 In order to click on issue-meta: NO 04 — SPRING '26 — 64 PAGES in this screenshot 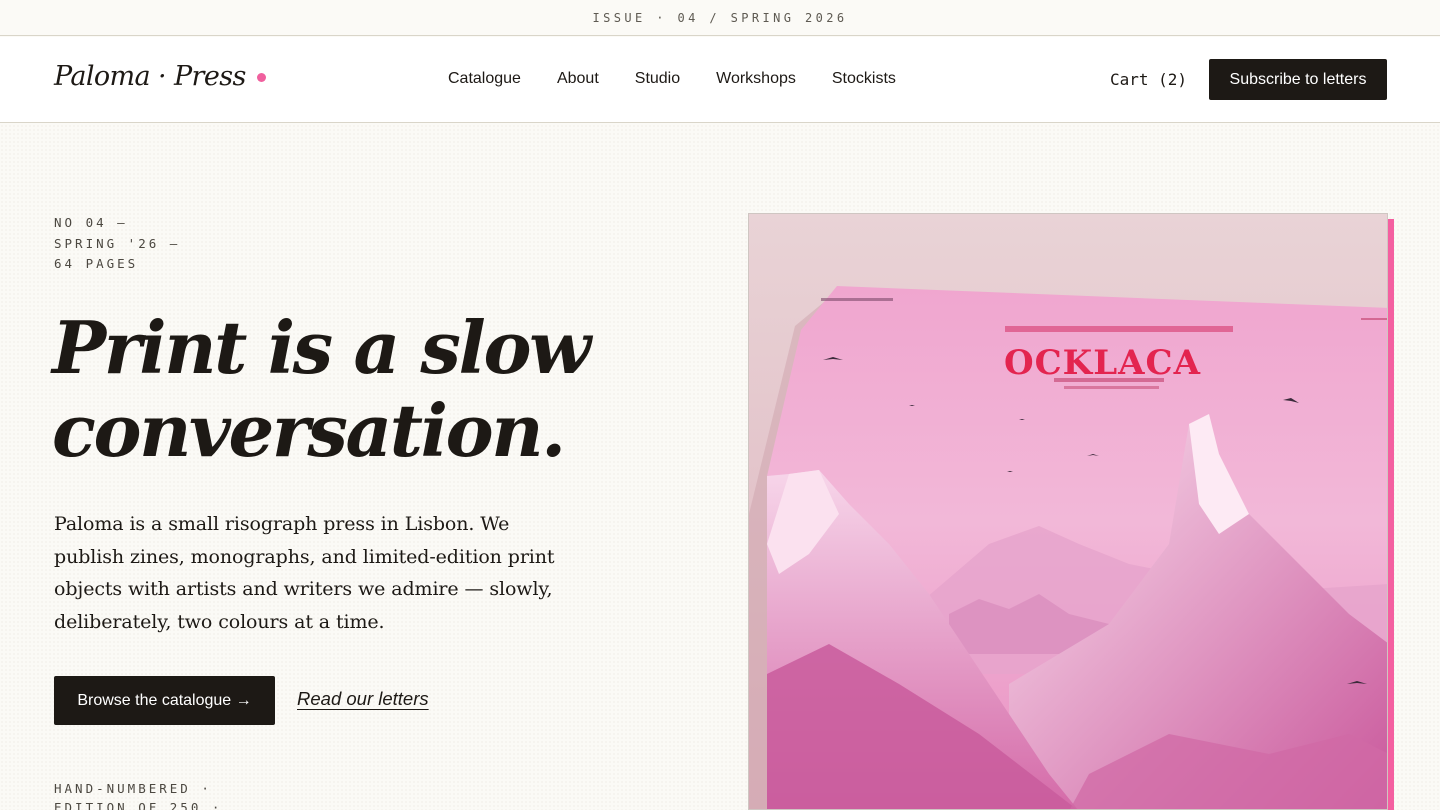, I will do `click(117, 244)`.